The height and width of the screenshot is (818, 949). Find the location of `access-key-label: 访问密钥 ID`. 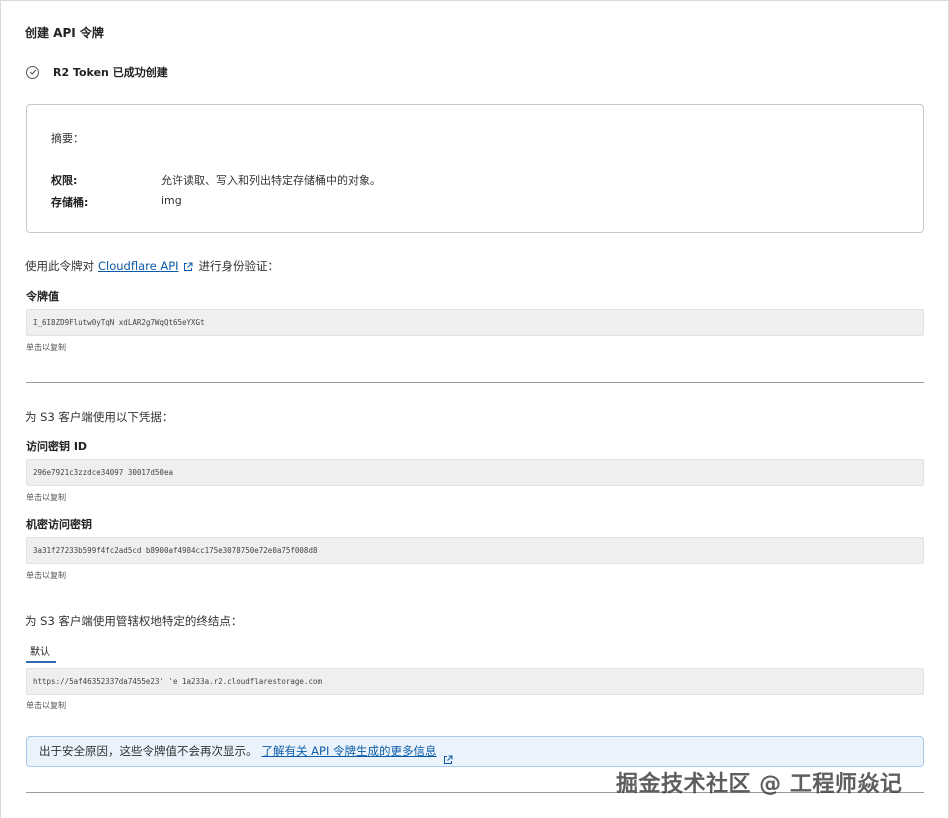

access-key-label: 访问密钥 ID is located at coordinates (57, 446).